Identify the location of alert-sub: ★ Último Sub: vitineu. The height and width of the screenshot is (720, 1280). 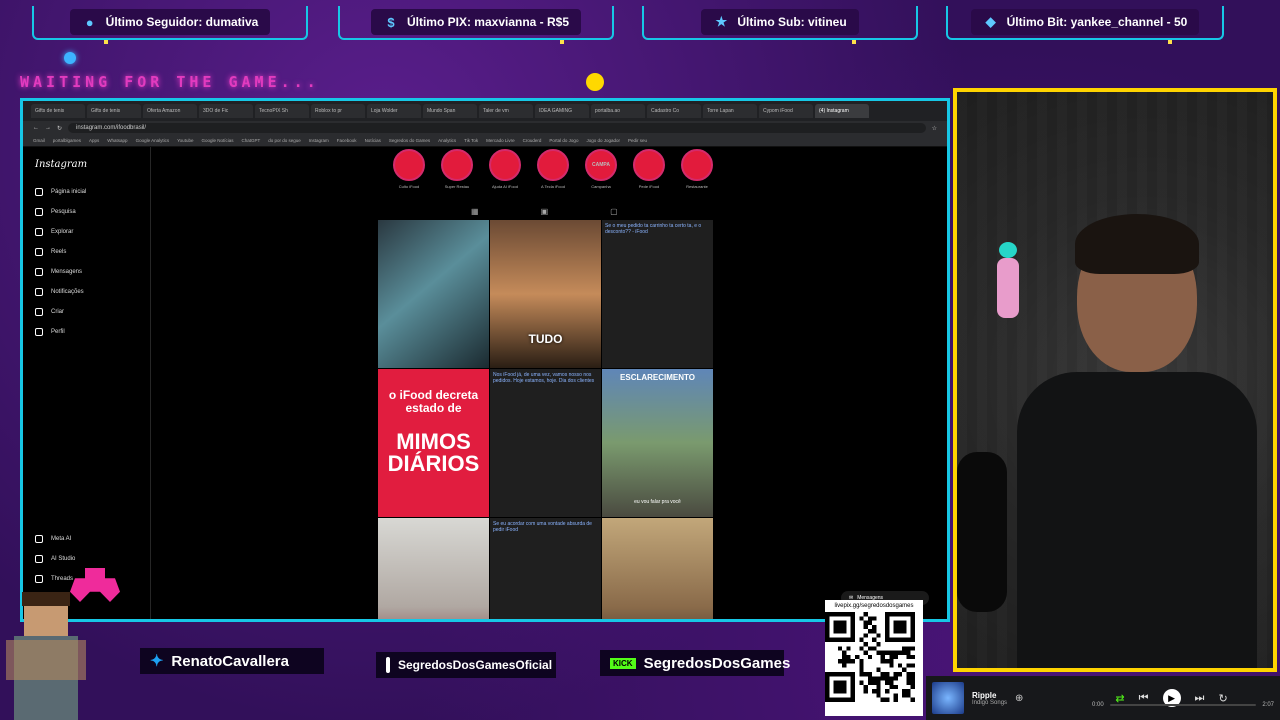
(780, 23).